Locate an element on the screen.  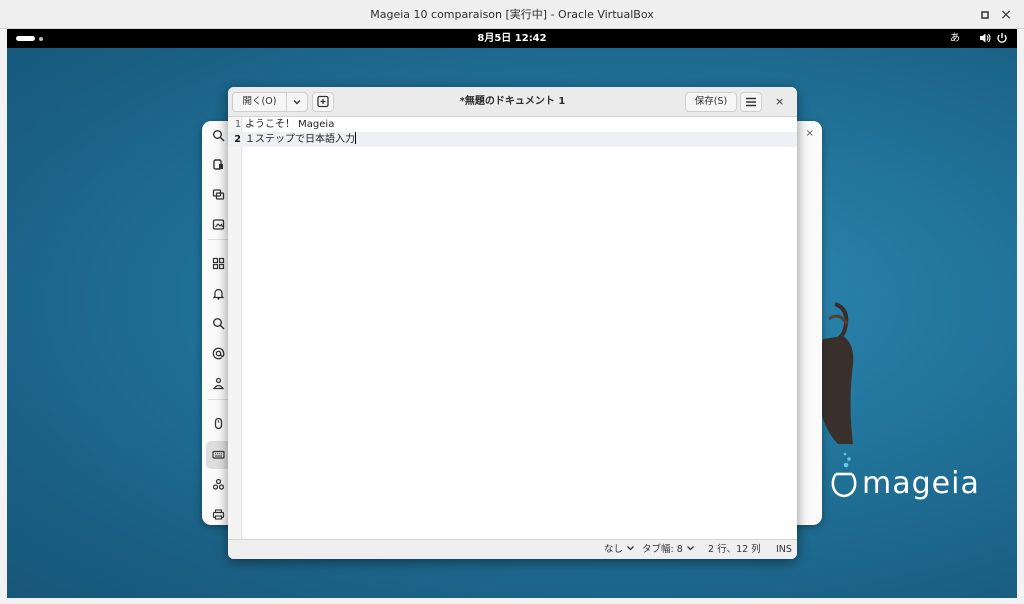
restore-icon is located at coordinates (985, 15).